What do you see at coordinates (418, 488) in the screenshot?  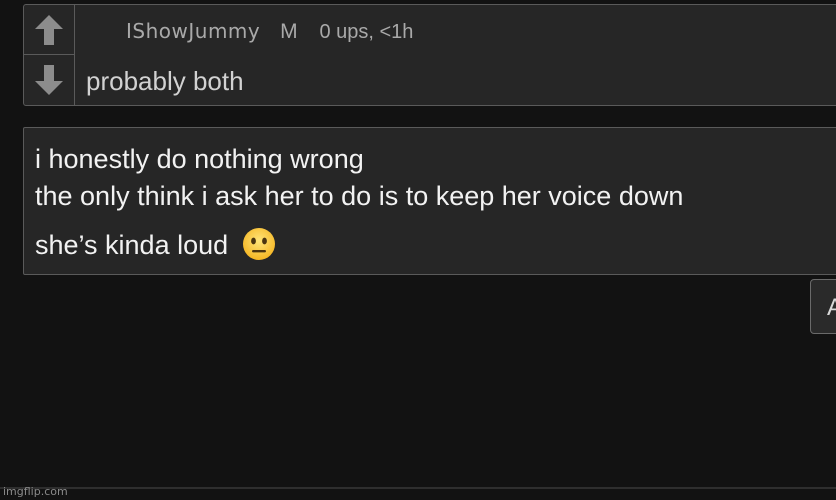 I see `divider` at bounding box center [418, 488].